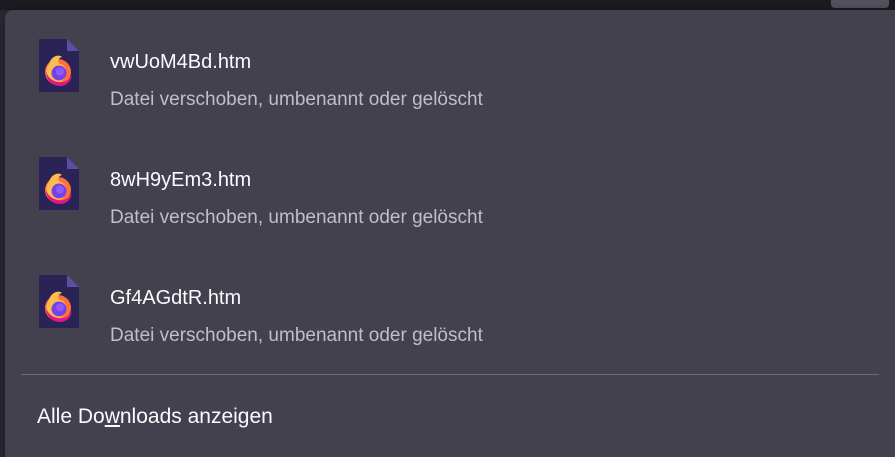  I want to click on show-all-downloads-label: Alle Downloads anzeigen, so click(155, 417).